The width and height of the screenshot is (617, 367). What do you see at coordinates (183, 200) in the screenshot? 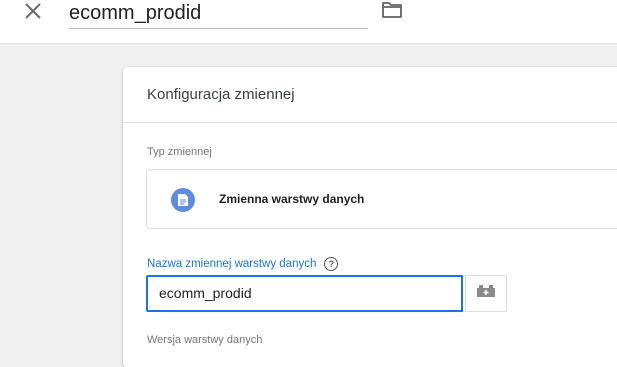
I see `document-icon` at bounding box center [183, 200].